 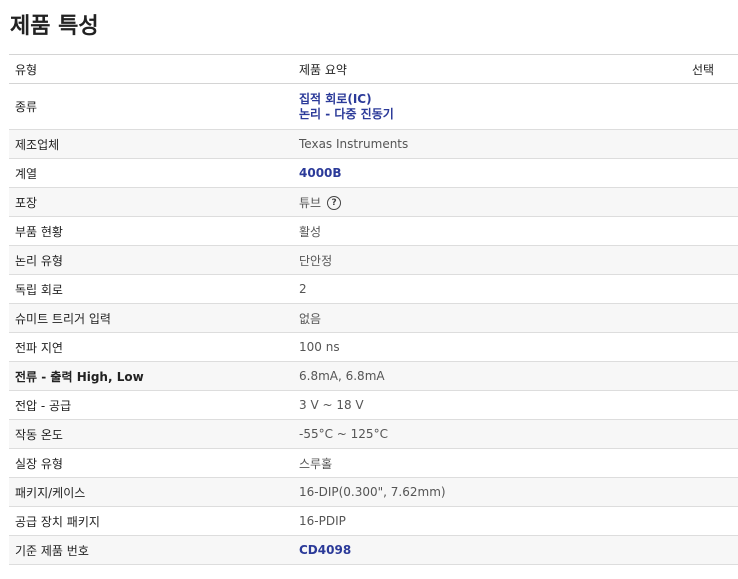 What do you see at coordinates (151, 463) in the screenshot?
I see `row-label-mounting-type: 실장 유형` at bounding box center [151, 463].